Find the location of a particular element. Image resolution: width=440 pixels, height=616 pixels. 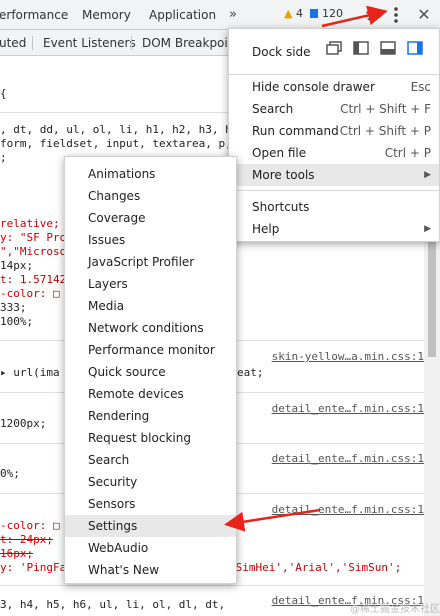

submenu-item-animations: Animations is located at coordinates (150, 174).